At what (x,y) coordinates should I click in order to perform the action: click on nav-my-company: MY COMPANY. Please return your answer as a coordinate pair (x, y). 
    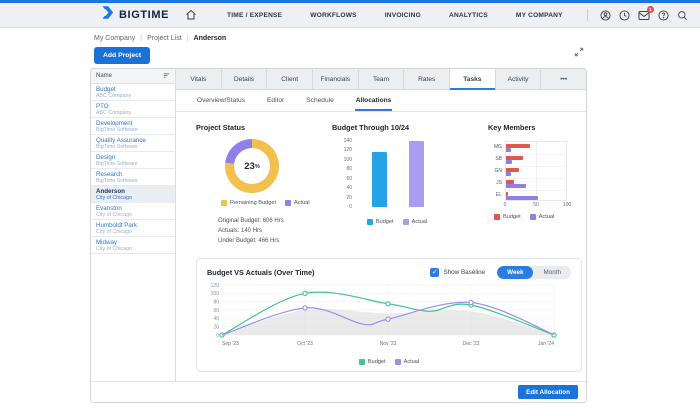
    Looking at the image, I should click on (539, 15).